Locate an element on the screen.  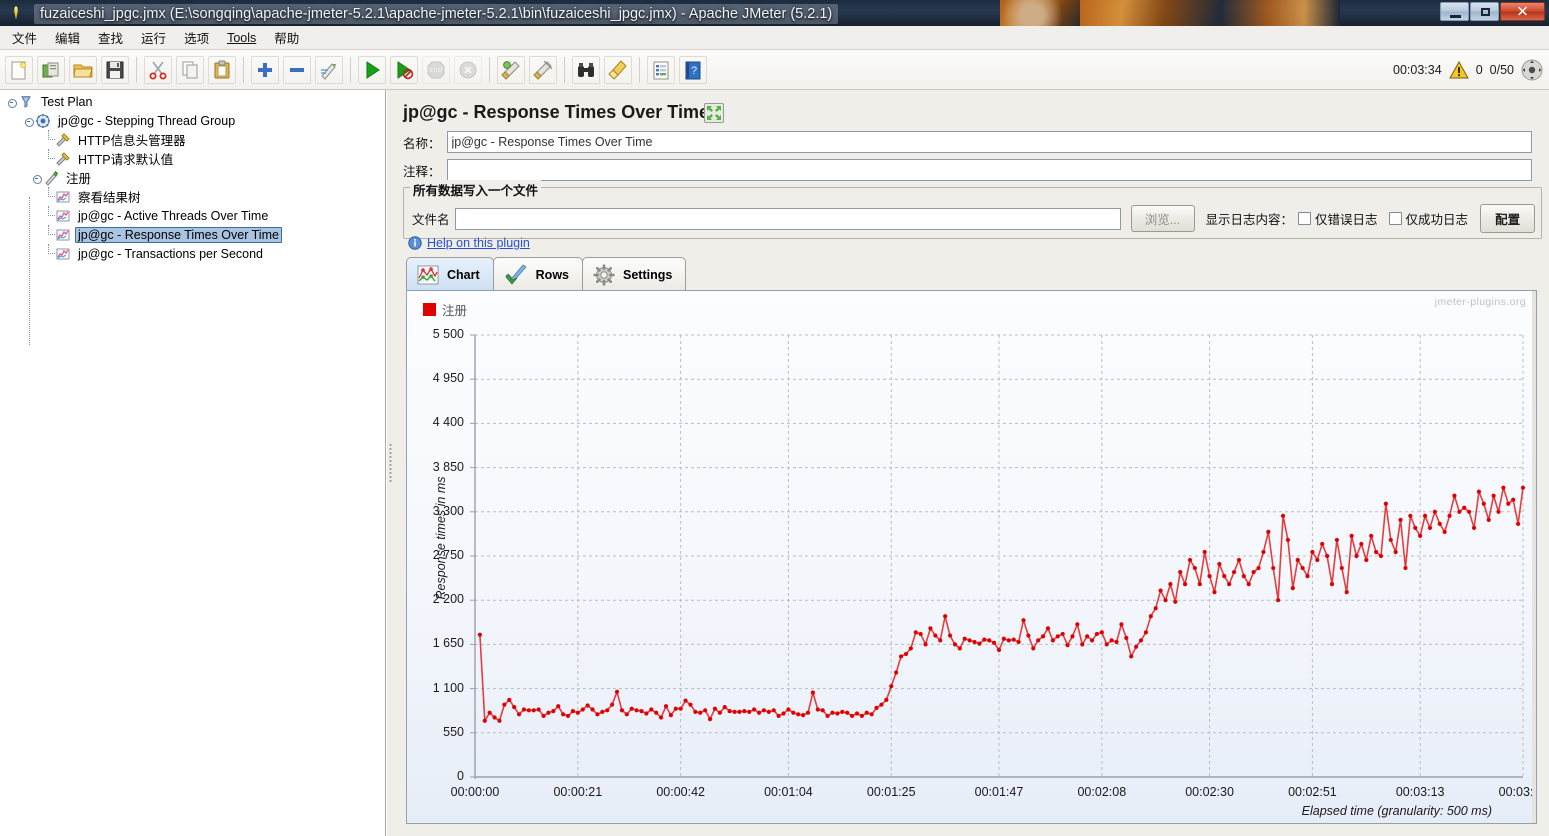
tree-node-http-header-manager: HTTP信息头管理器 is located at coordinates (192, 139).